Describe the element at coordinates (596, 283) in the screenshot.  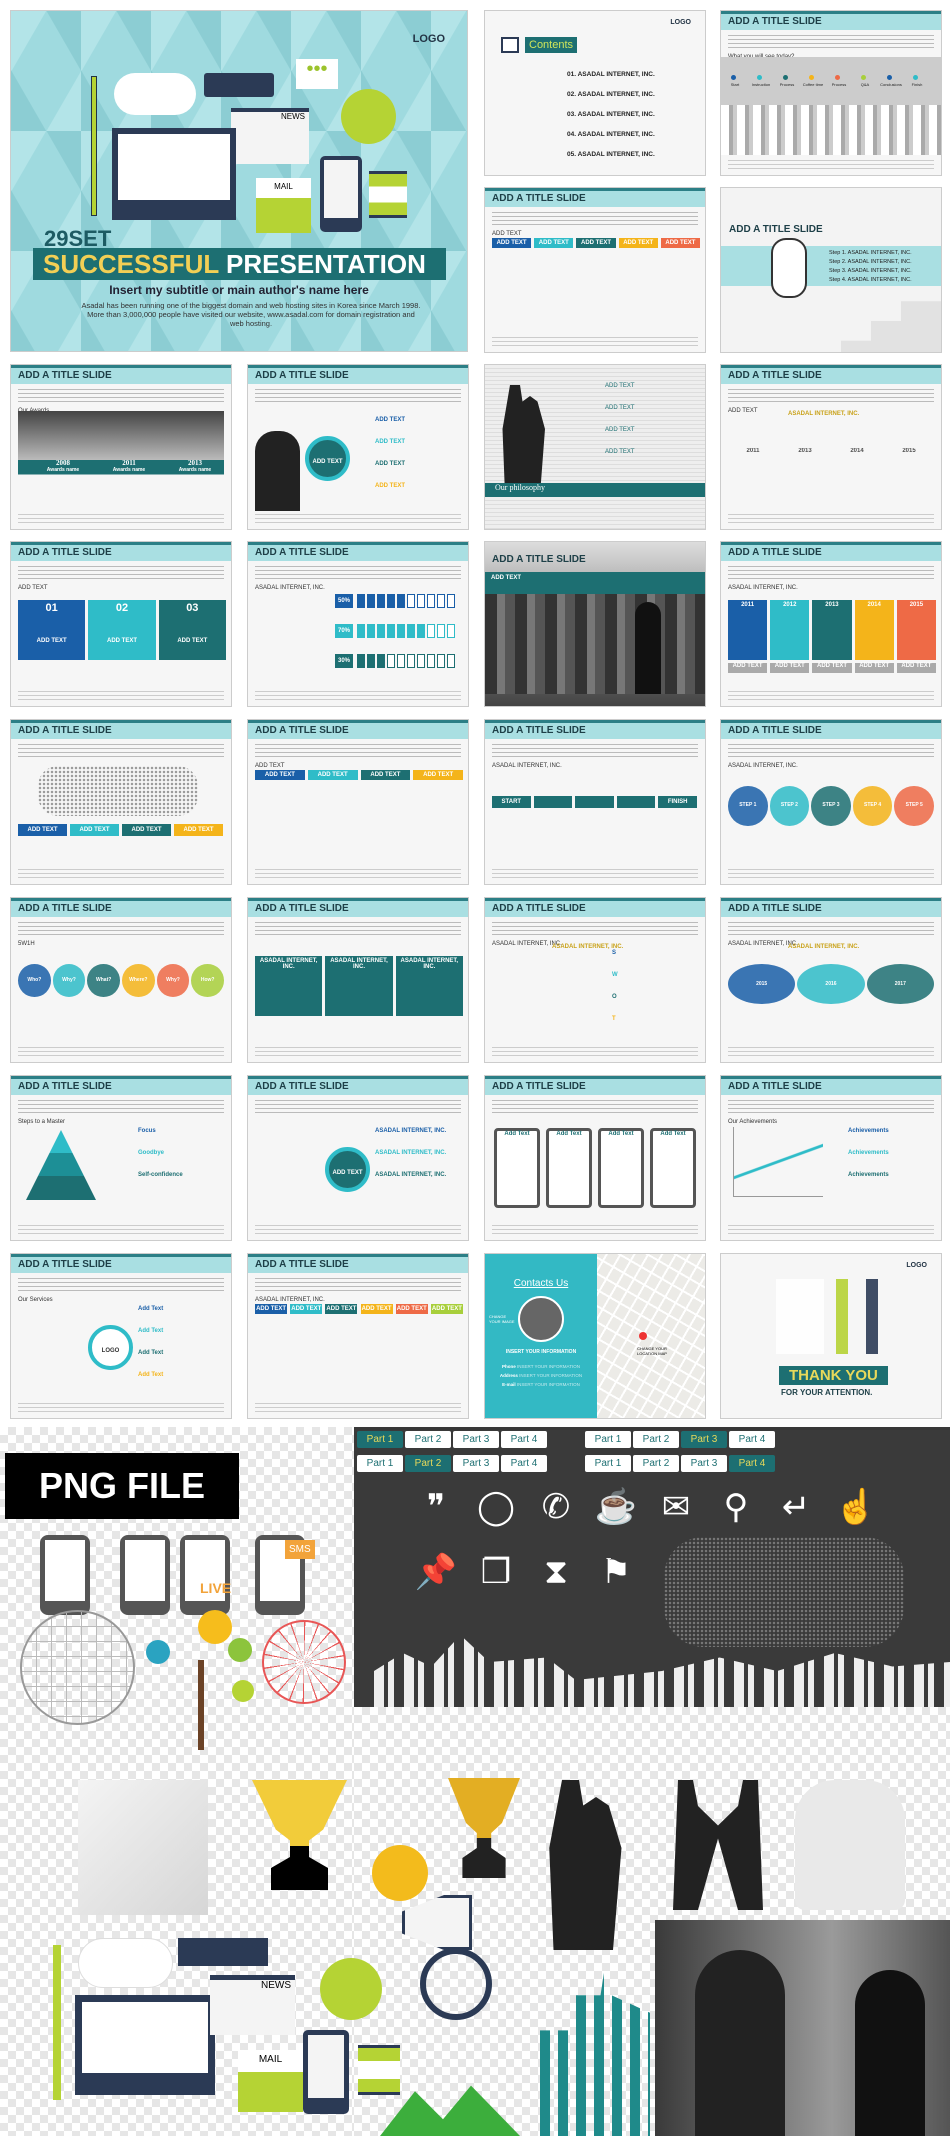
I see `slide-body: ADD TEXT ADD TEXT ADD TEXT ADD TEXT ADD TEXT` at that location.